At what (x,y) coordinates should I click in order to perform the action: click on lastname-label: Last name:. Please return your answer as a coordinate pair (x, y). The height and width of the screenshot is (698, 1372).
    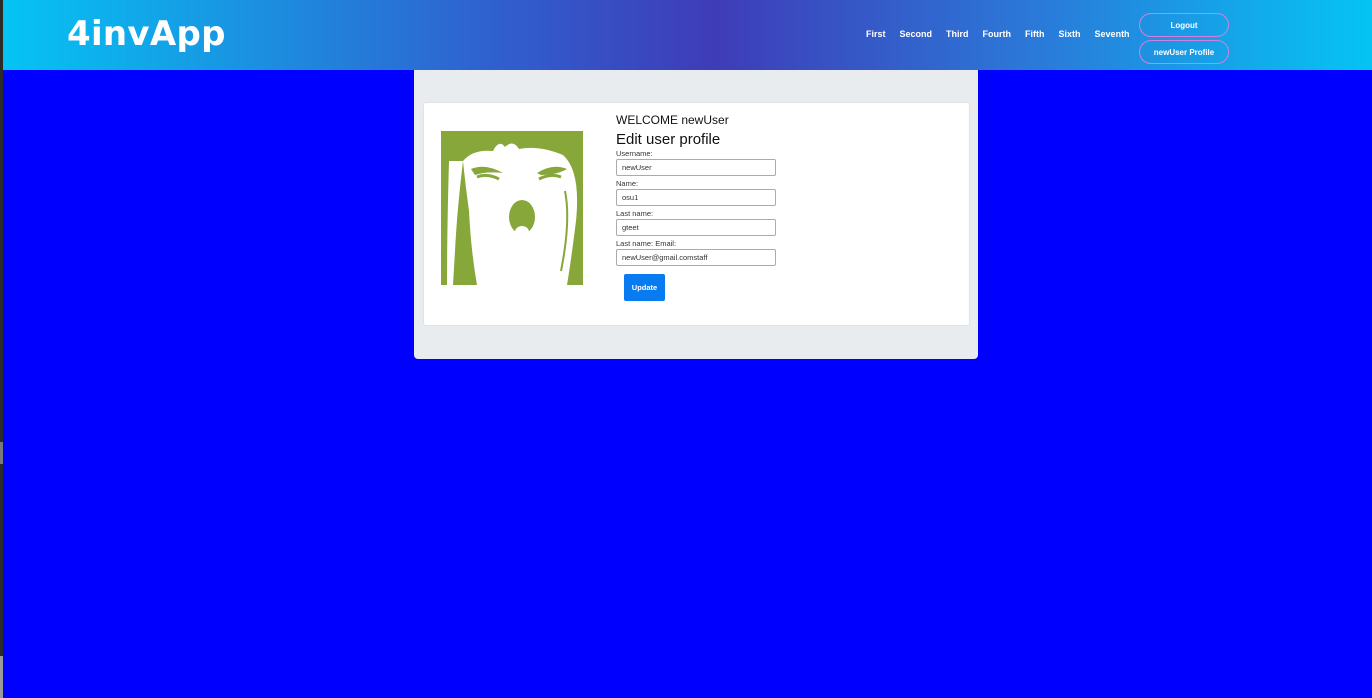
    Looking at the image, I should click on (635, 213).